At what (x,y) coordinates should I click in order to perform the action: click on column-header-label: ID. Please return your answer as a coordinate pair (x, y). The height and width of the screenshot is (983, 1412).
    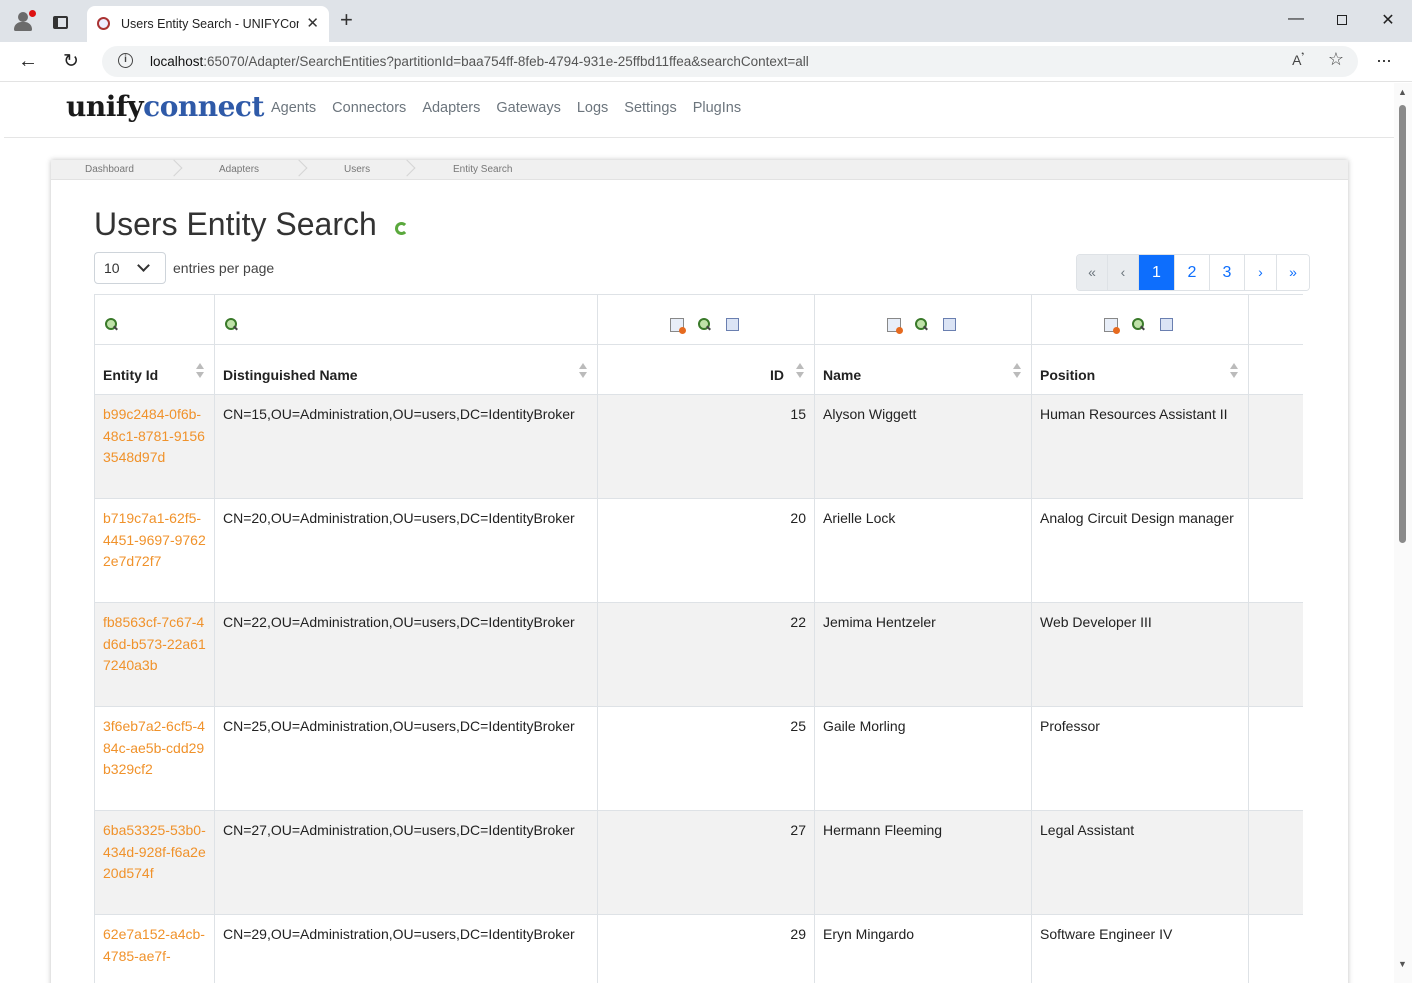
    Looking at the image, I should click on (777, 375).